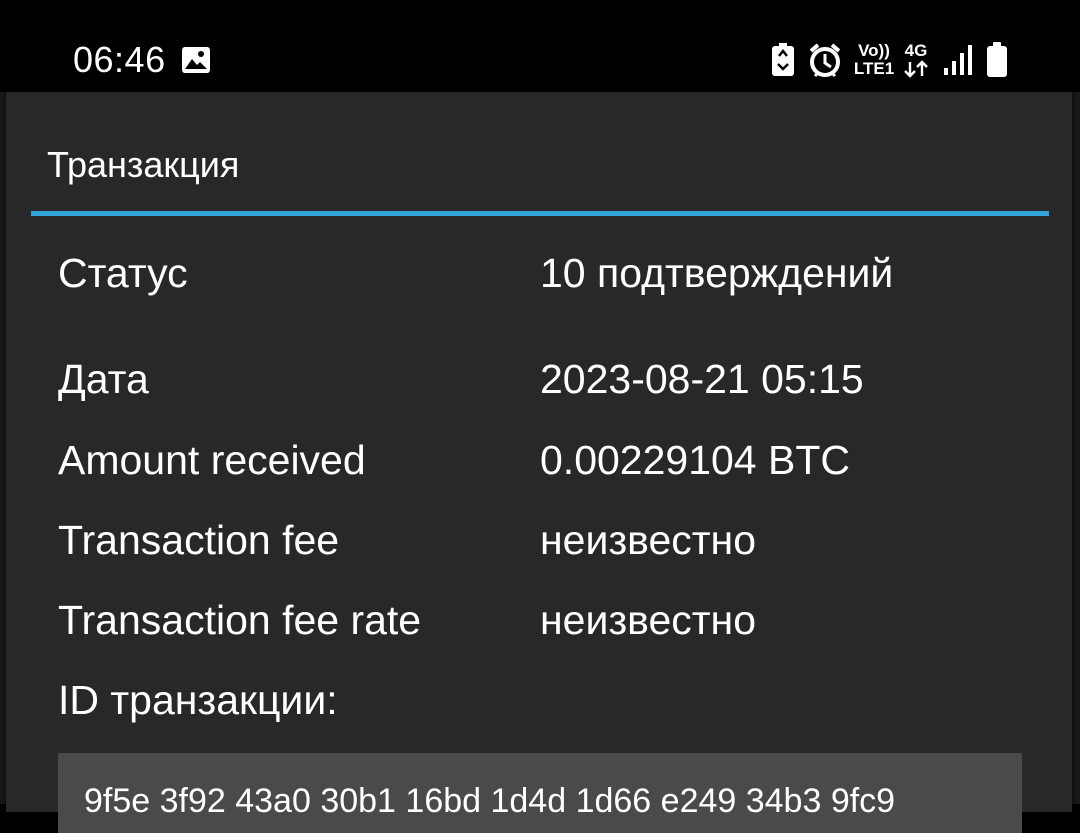 The width and height of the screenshot is (1080, 833). Describe the element at coordinates (648, 620) in the screenshot. I see `transaction-fee-rate-value: неизвестно` at that location.